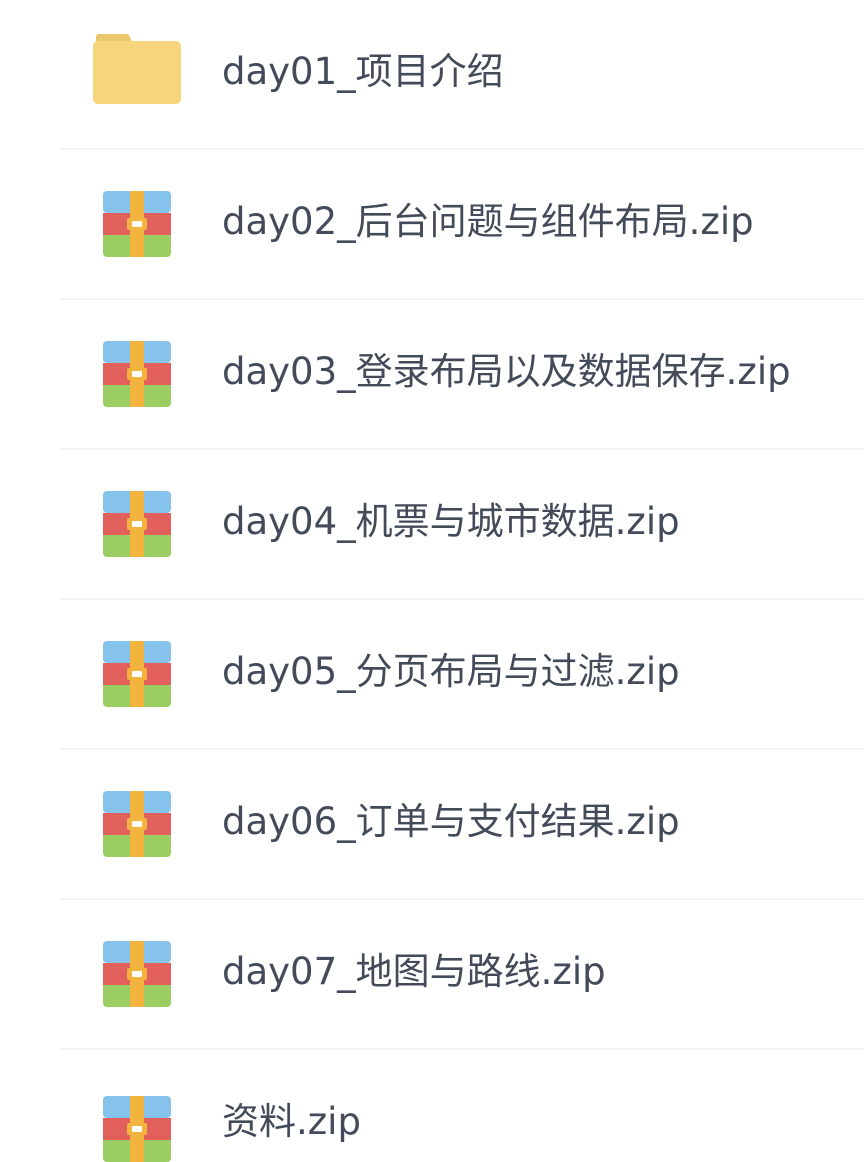 This screenshot has height=1162, width=864. I want to click on file-row-day03: day03_登录布局以及数据保存.zip, so click(432, 375).